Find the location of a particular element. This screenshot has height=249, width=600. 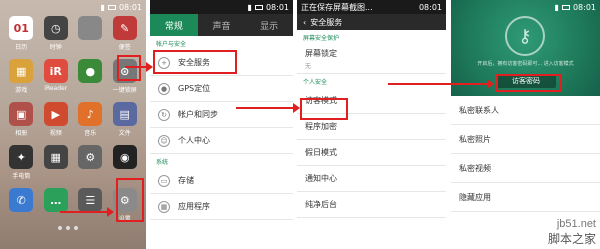

highlight-security-service is located at coordinates (195, 62).